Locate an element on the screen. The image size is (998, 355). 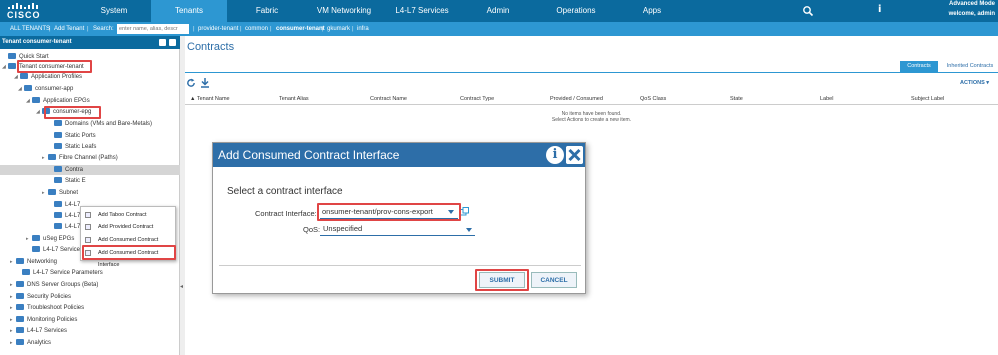
tenant-link-provider-tenant: provider-tenant is located at coordinates (218, 29).